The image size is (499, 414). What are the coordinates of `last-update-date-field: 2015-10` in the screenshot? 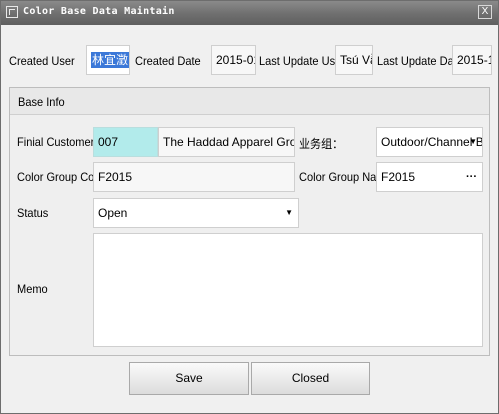 It's located at (472, 60).